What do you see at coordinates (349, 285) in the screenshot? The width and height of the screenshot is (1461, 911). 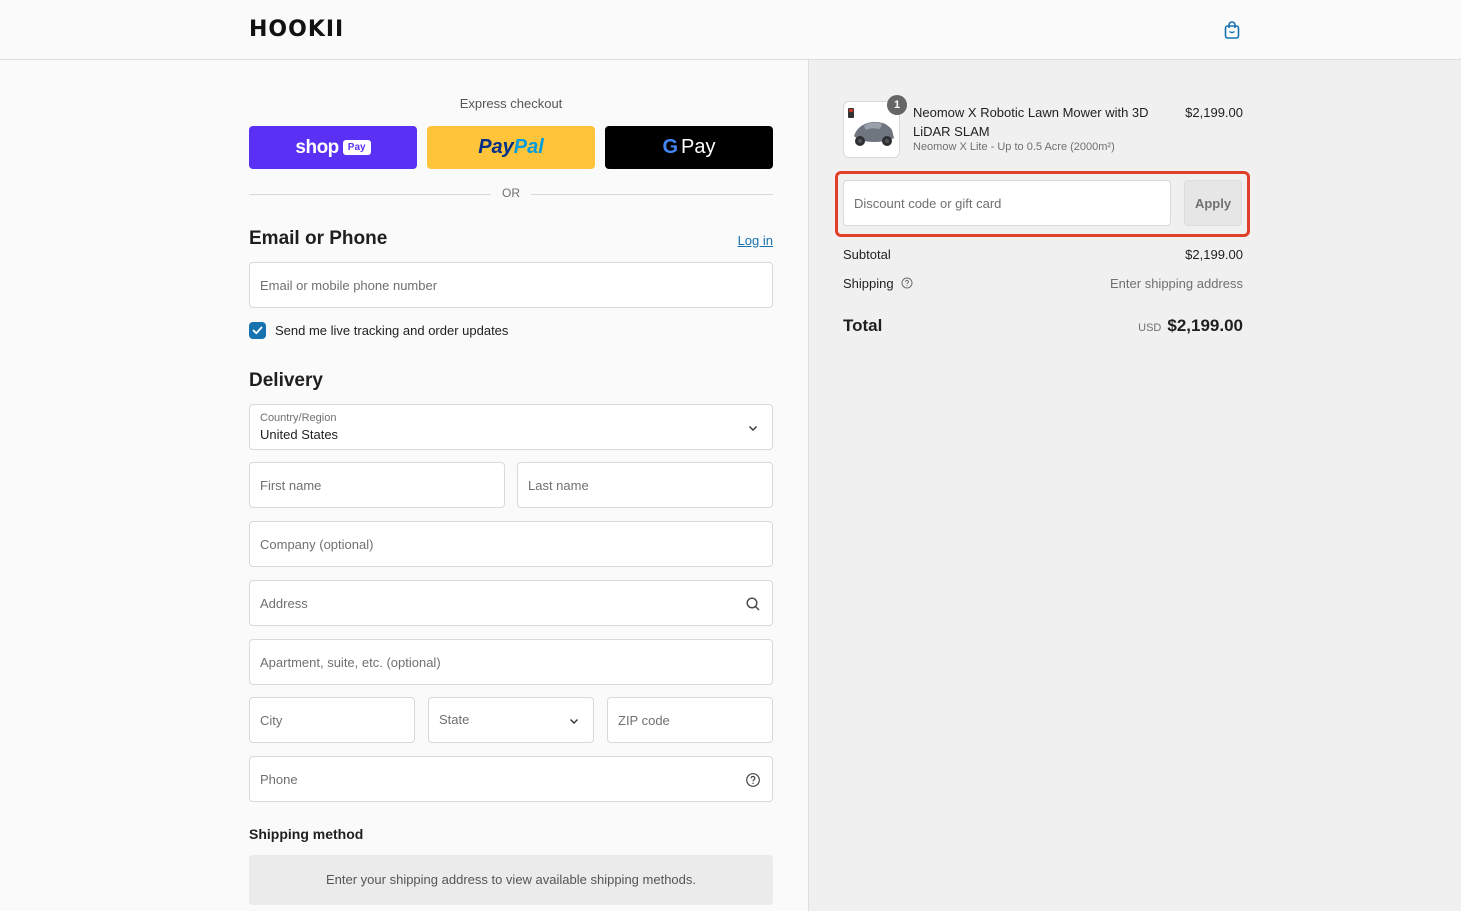 I see `email-placeholder: Email or mobile phone number` at bounding box center [349, 285].